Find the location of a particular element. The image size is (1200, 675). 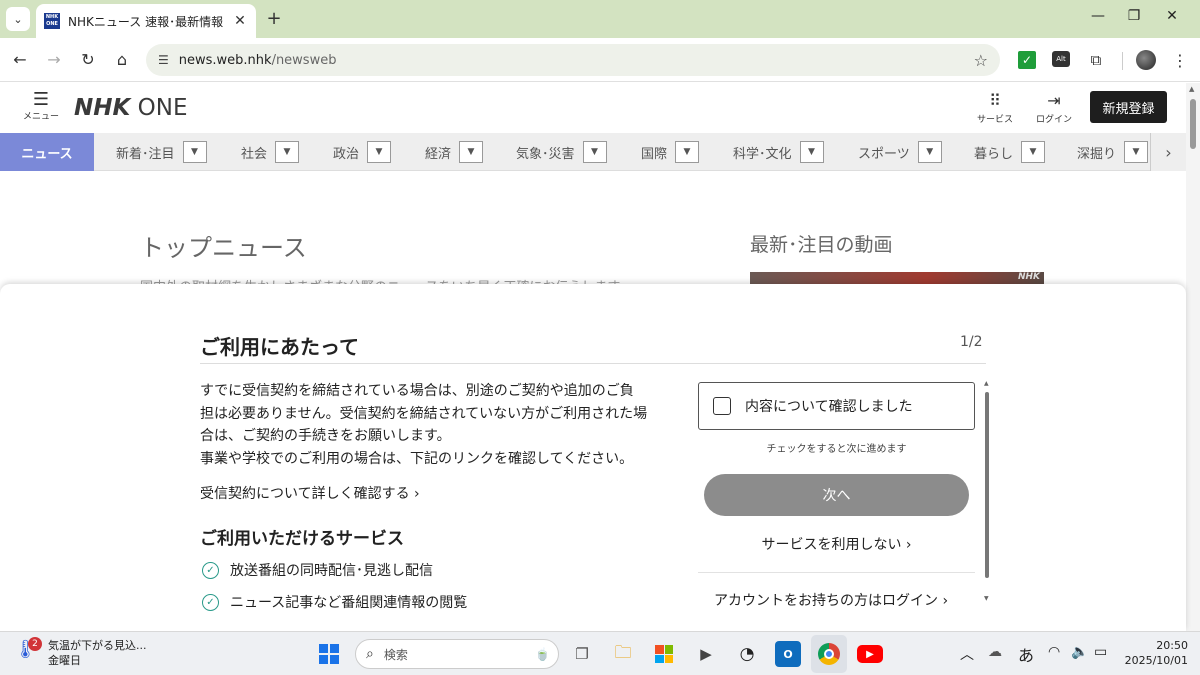

store-icon is located at coordinates (664, 654).